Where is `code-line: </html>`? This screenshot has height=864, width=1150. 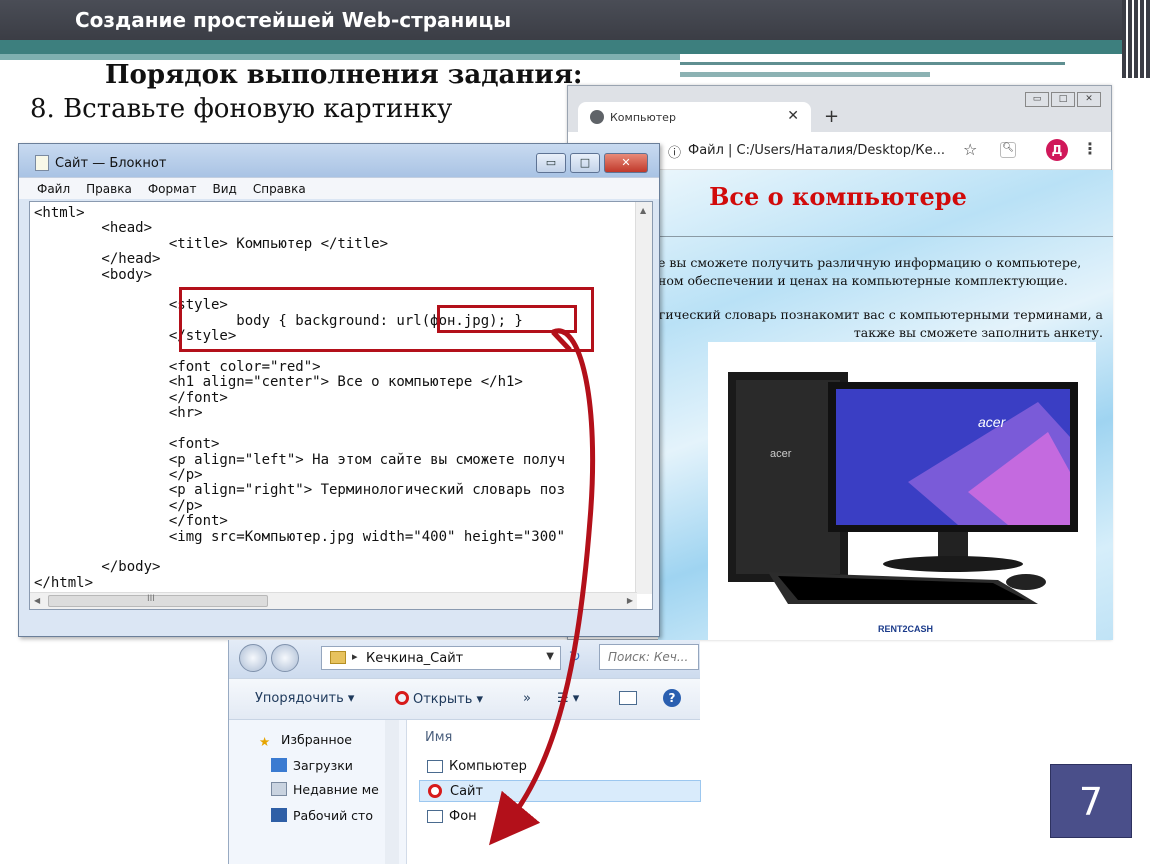 code-line: </html> is located at coordinates (64, 582).